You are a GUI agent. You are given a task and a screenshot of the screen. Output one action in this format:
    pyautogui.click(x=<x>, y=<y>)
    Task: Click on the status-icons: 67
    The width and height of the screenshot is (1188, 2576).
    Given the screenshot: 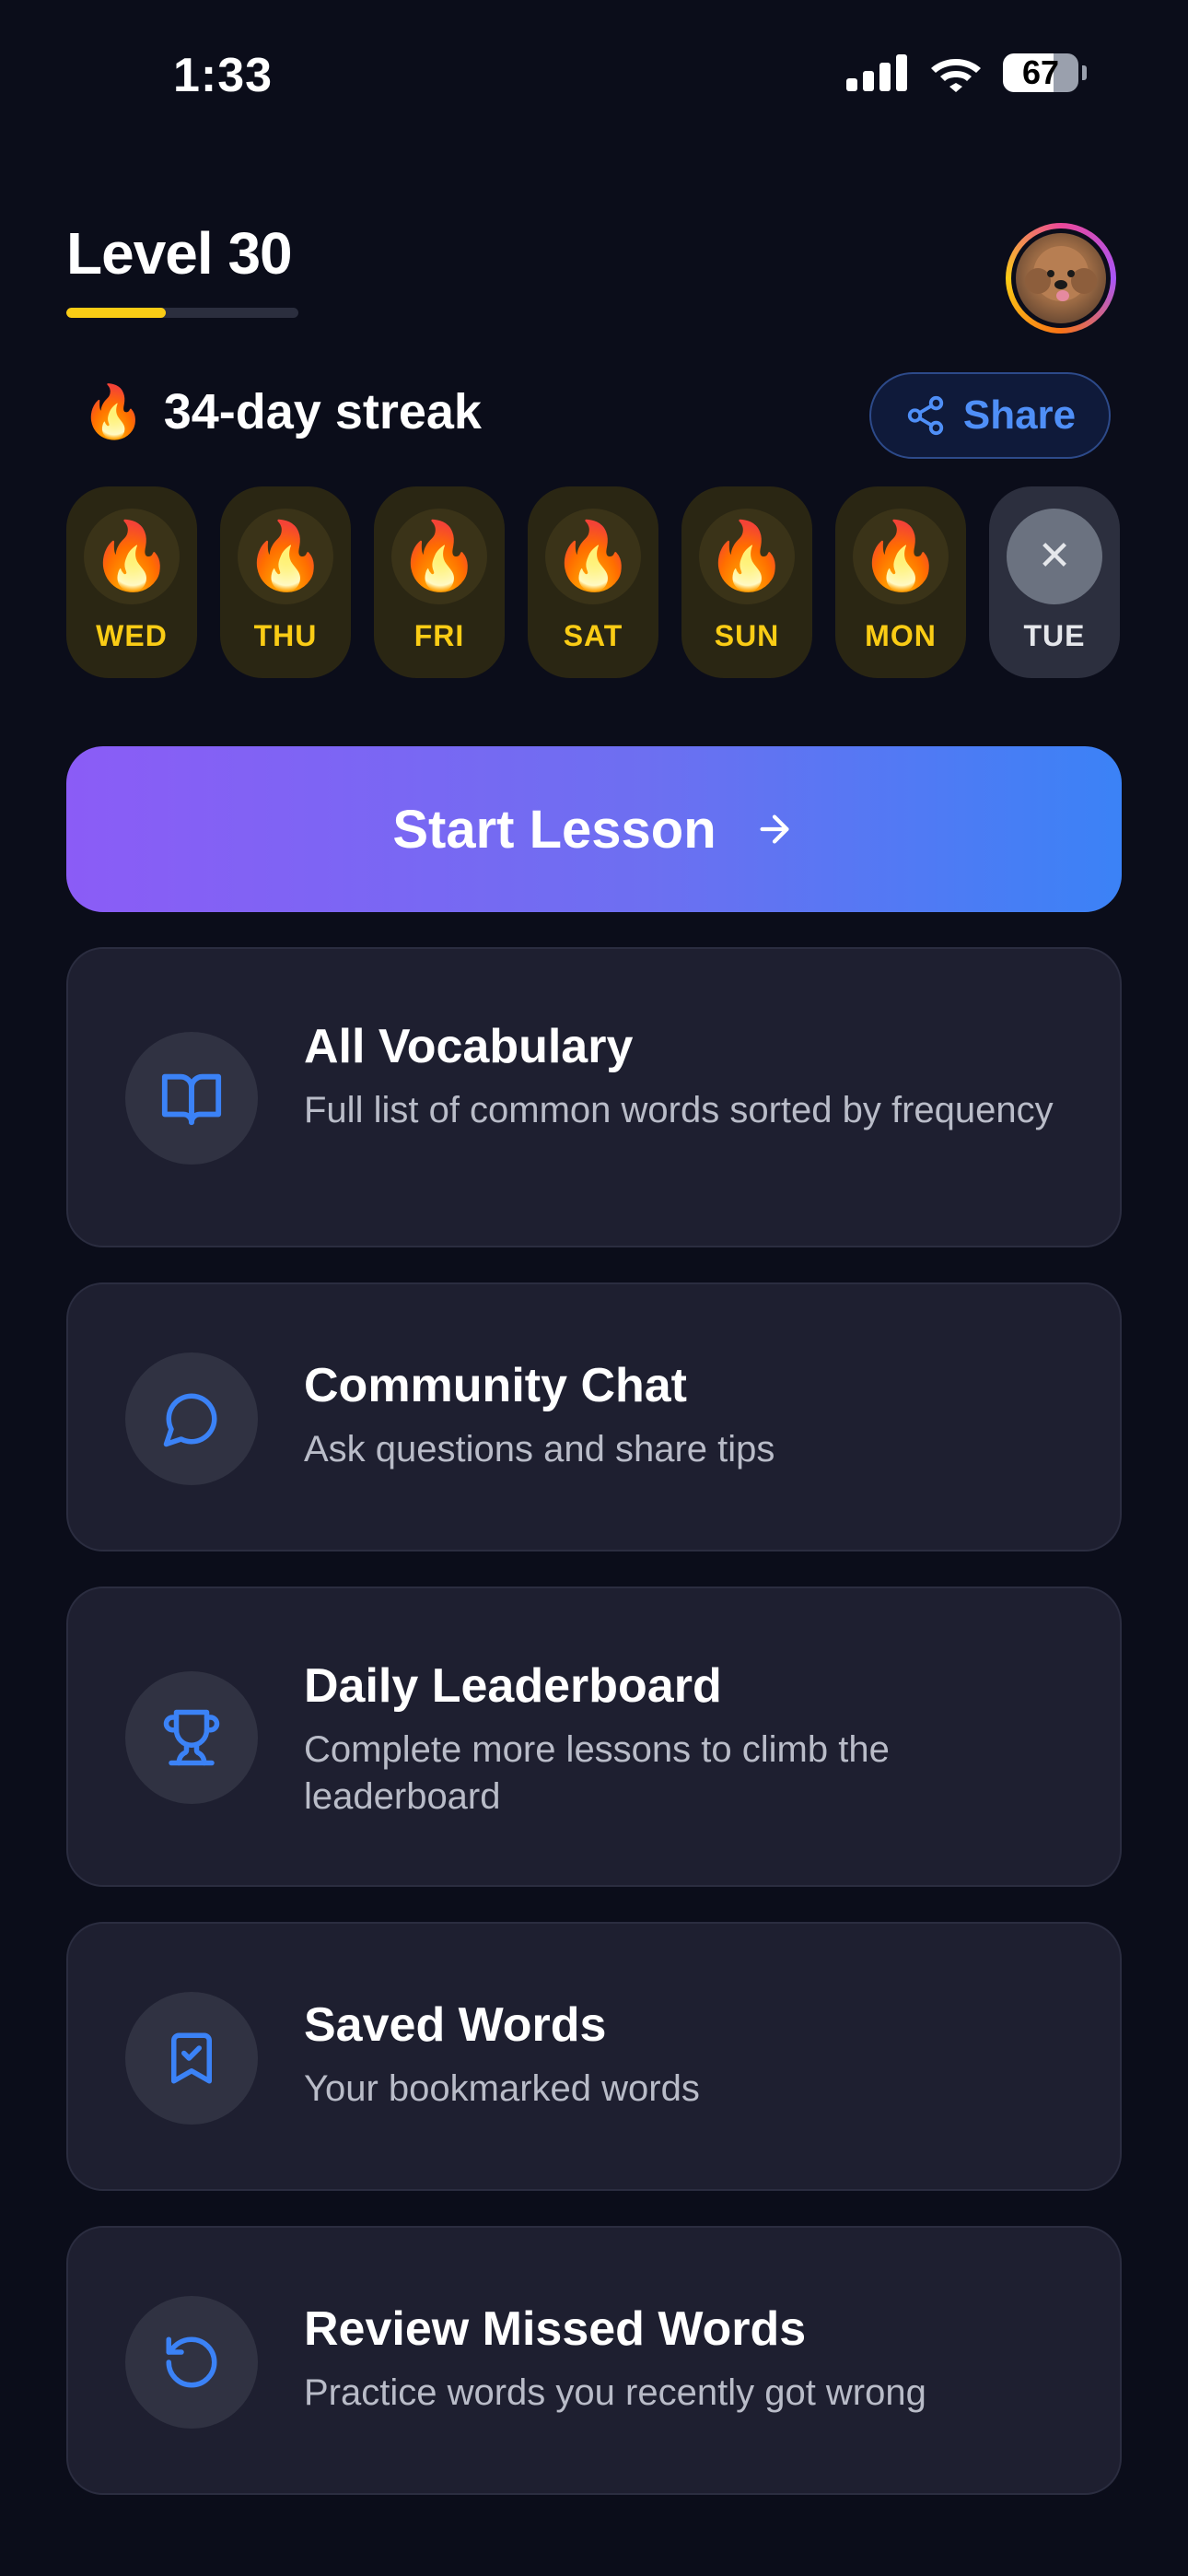 What is the action you would take?
    pyautogui.click(x=967, y=72)
    